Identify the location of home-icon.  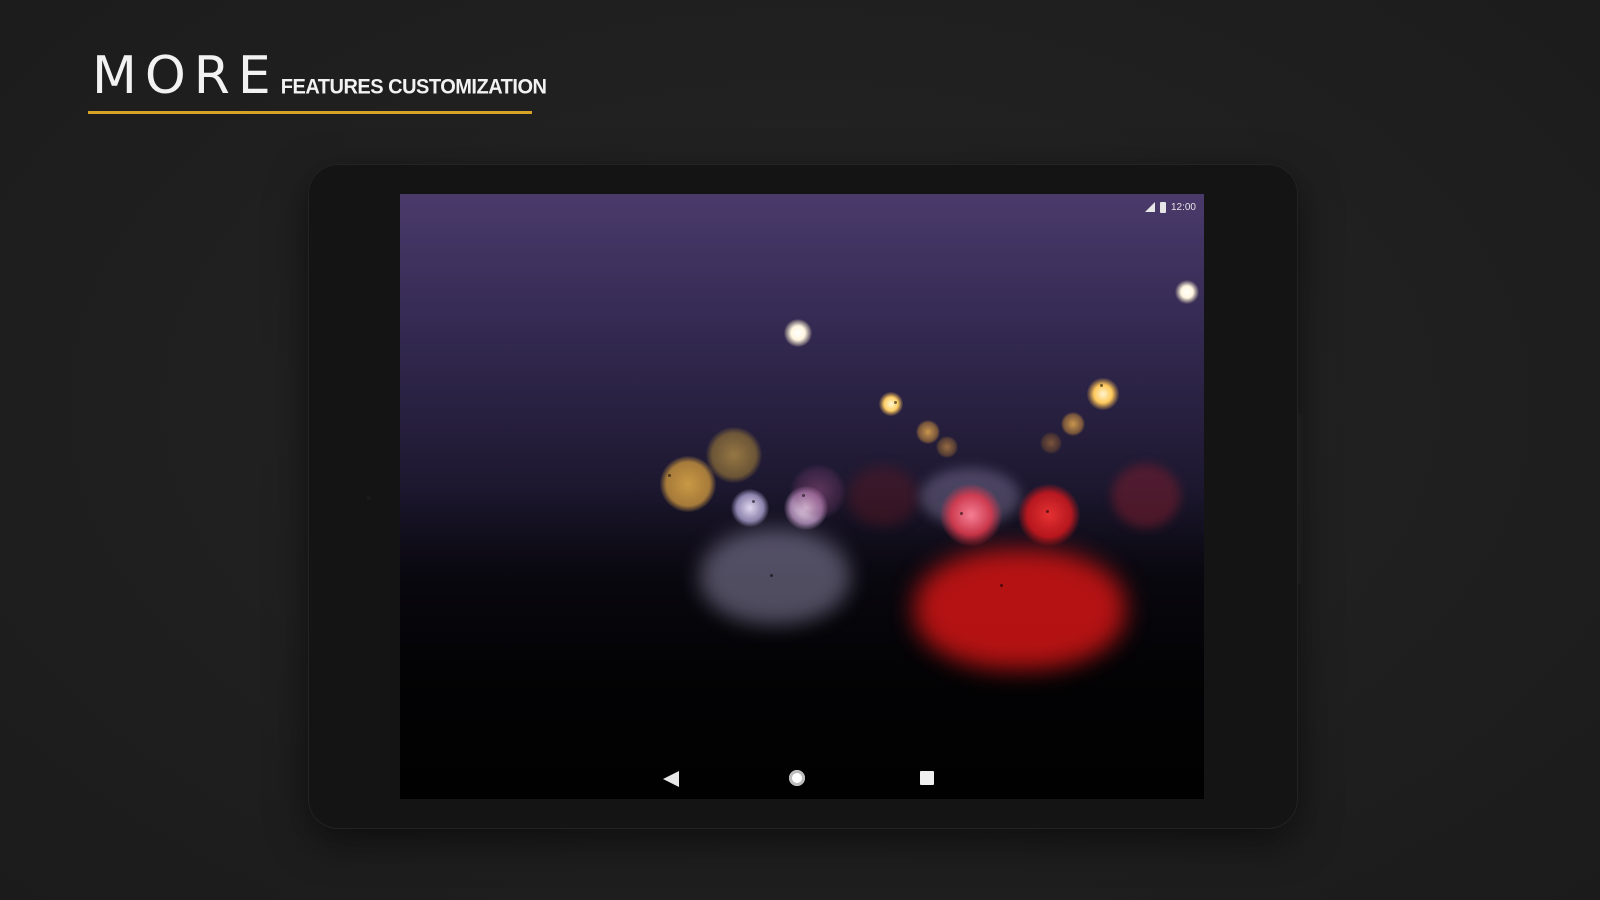
(797, 778).